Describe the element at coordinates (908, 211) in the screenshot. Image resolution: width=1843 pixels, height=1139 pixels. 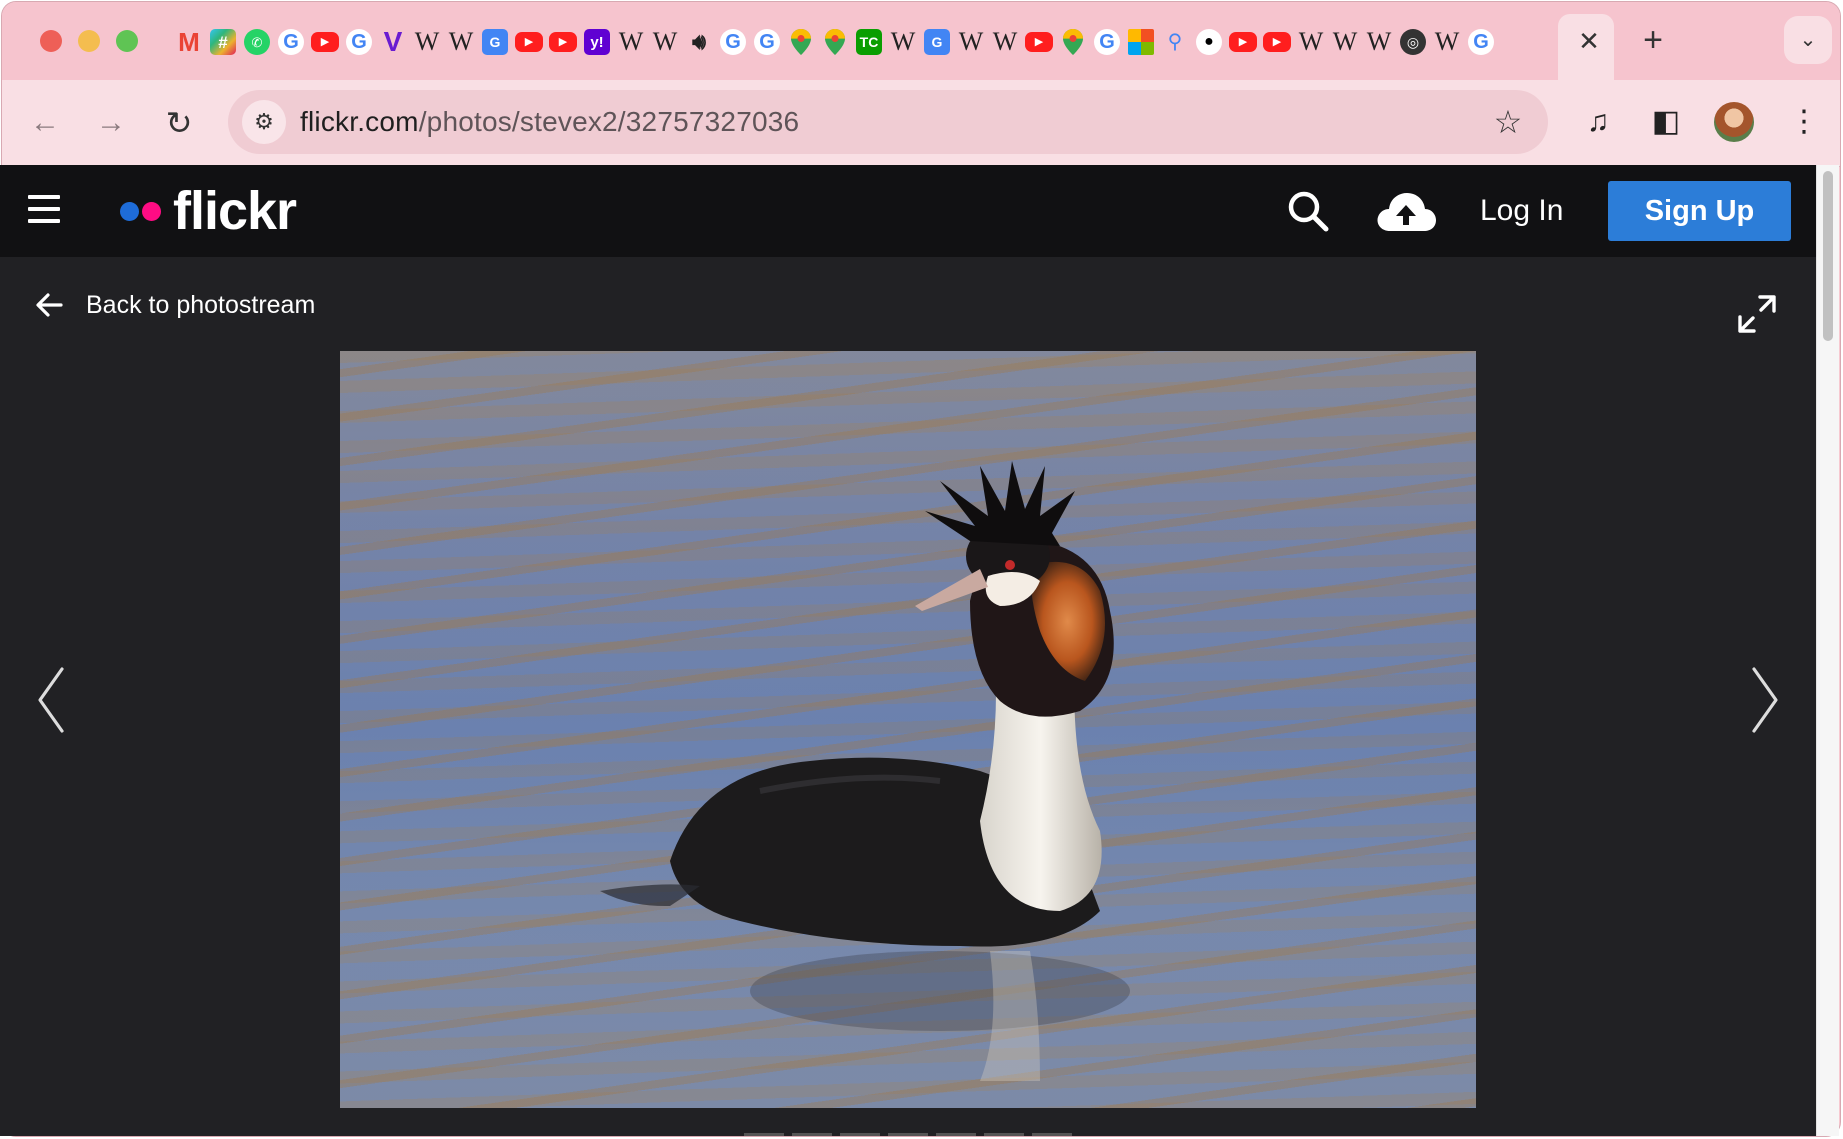
I see `flickr-header: flickr Log In Sign Up` at that location.